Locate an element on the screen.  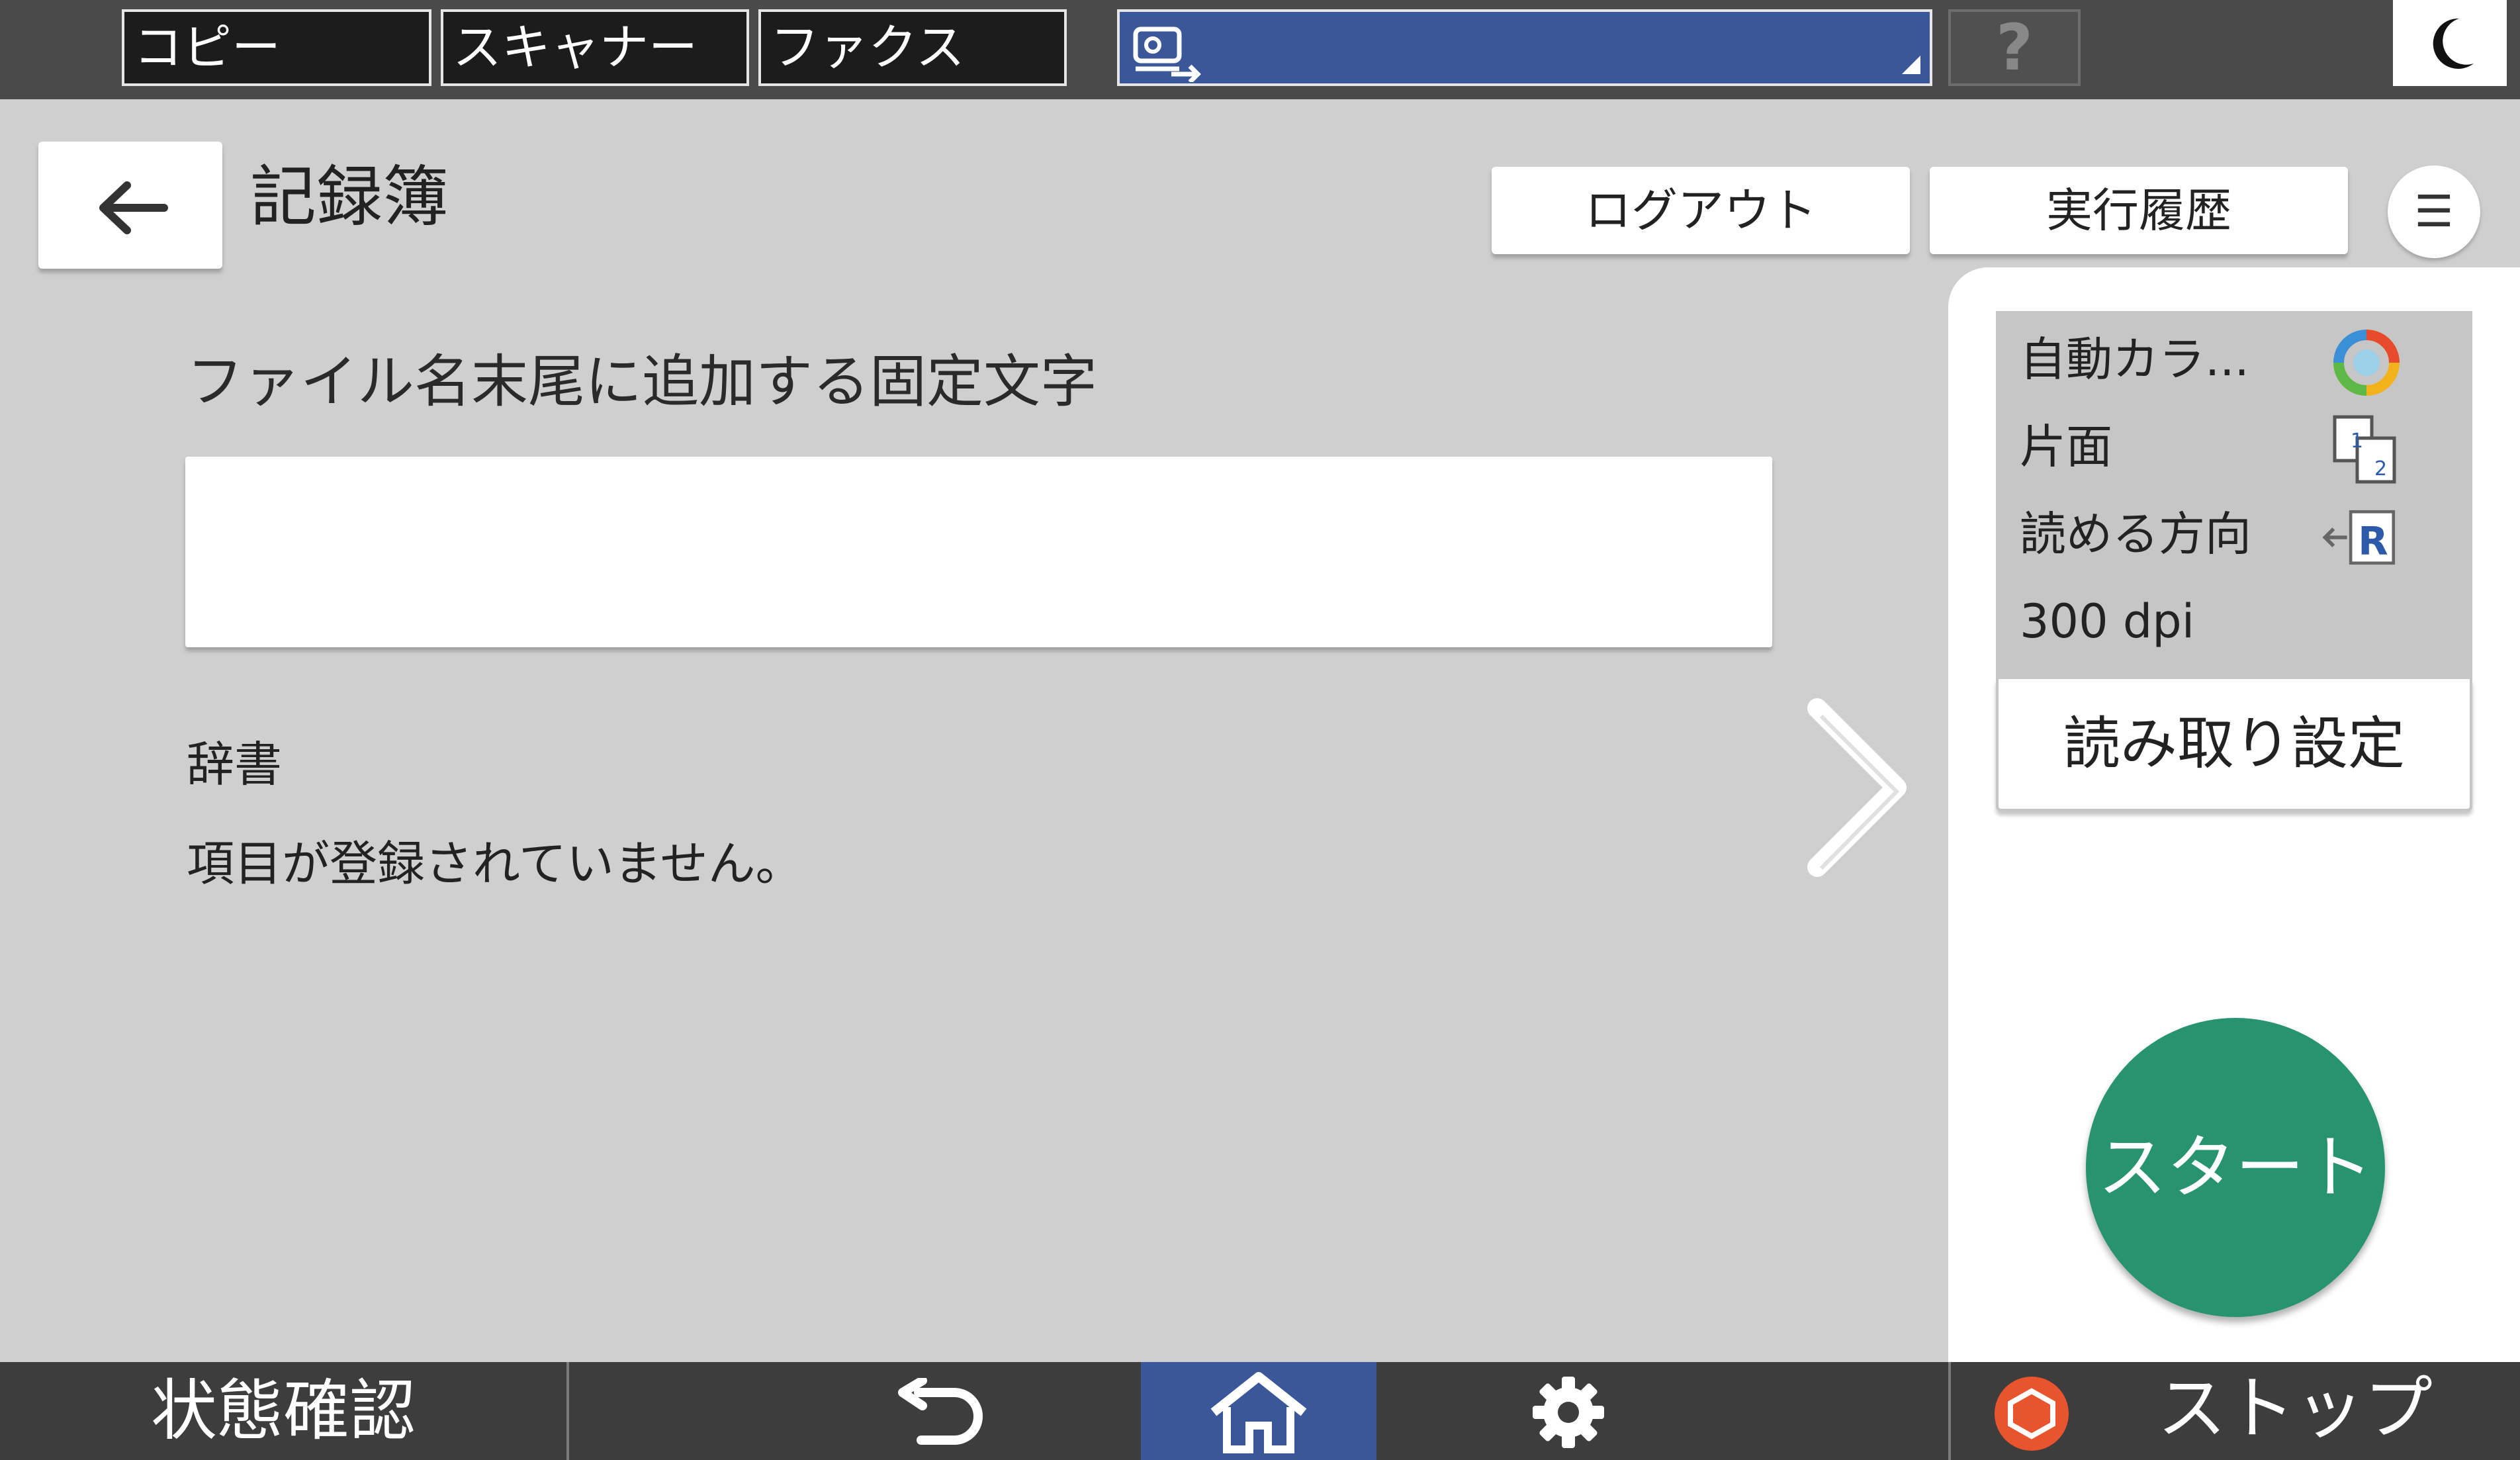
menu-icon: ☰ is located at coordinates (2434, 211).